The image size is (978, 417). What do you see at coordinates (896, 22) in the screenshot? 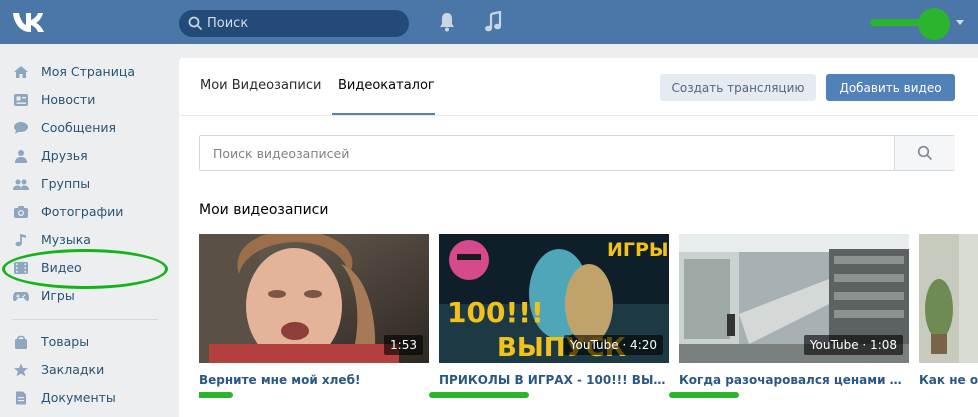
I see `username-scribble` at bounding box center [896, 22].